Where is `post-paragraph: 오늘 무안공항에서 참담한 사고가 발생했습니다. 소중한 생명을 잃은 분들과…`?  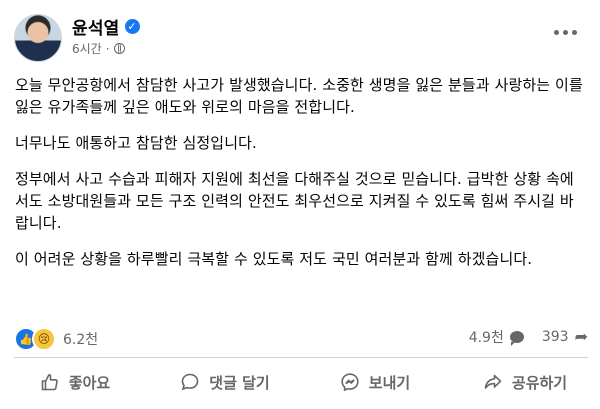
post-paragraph: 오늘 무안공항에서 참담한 사고가 발생했습니다. 소중한 생명을 잃은 분들과… is located at coordinates (299, 96).